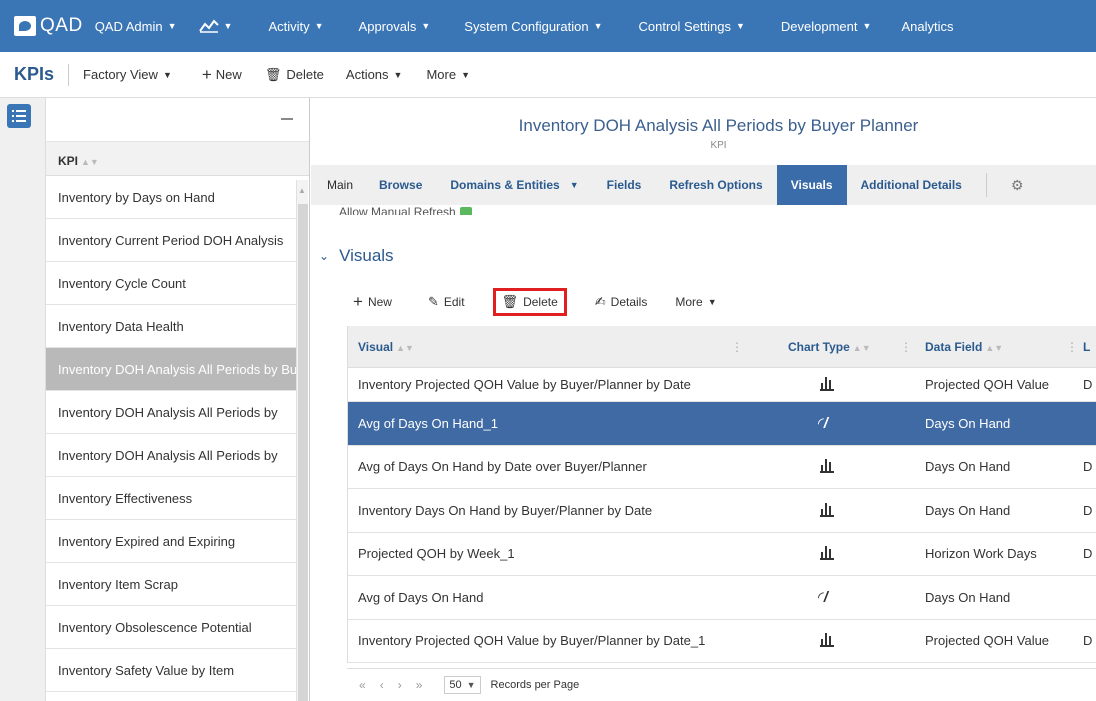 Image resolution: width=1096 pixels, height=701 pixels. What do you see at coordinates (172, 197) in the screenshot?
I see `list-item: Inventory by Days on Hand` at bounding box center [172, 197].